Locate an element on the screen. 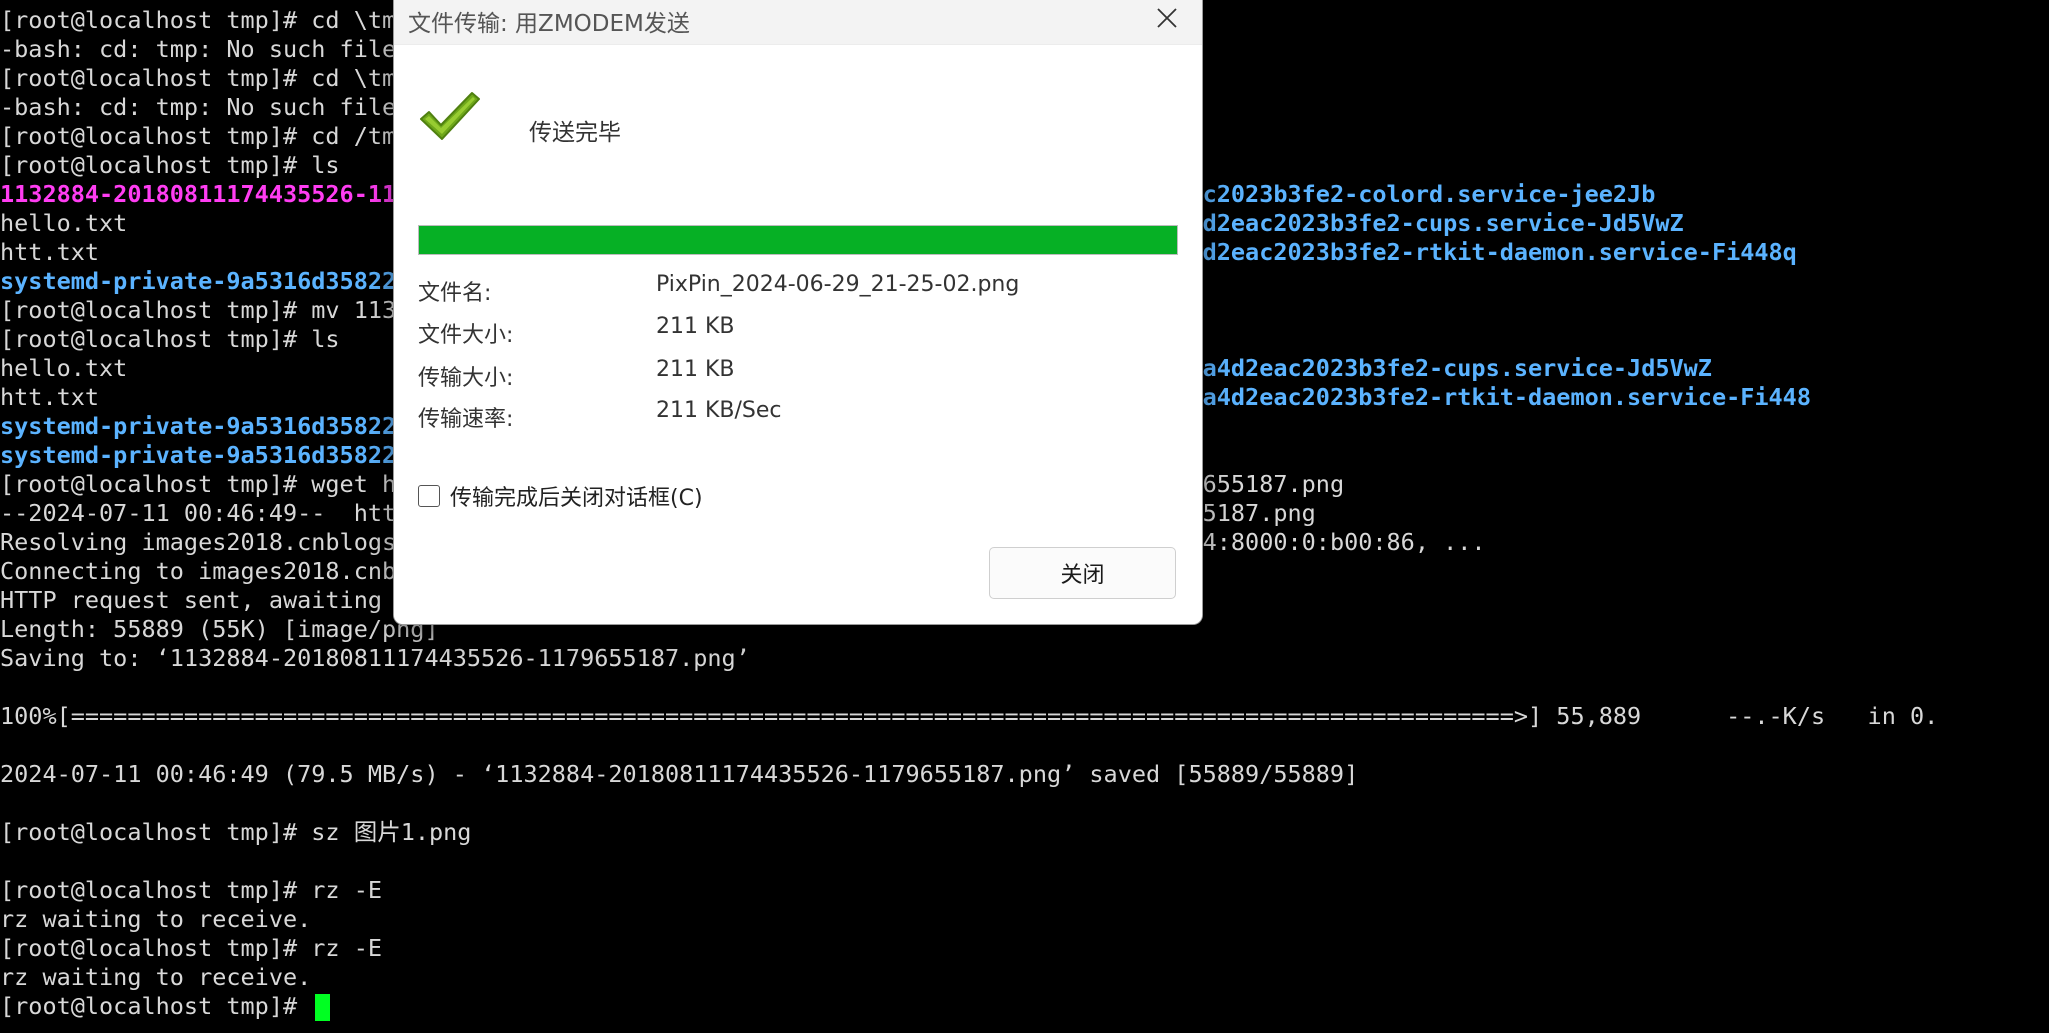 Image resolution: width=2049 pixels, height=1033 pixels. transferred-value: 211 KB is located at coordinates (695, 369).